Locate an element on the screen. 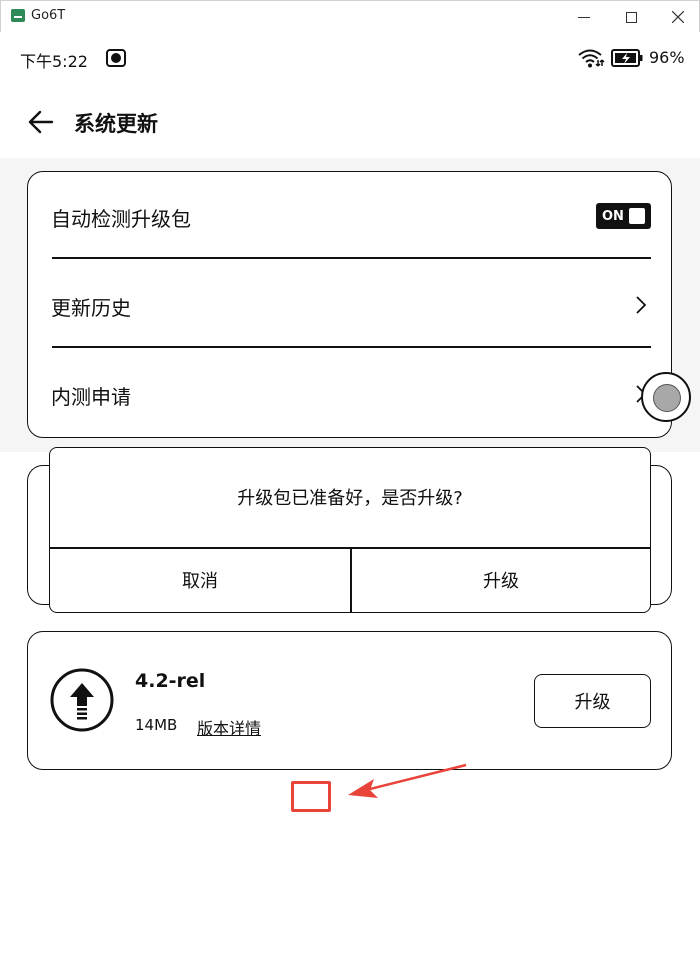 This screenshot has height=976, width=700. status-bar: 下午5:22 96% is located at coordinates (350, 58).